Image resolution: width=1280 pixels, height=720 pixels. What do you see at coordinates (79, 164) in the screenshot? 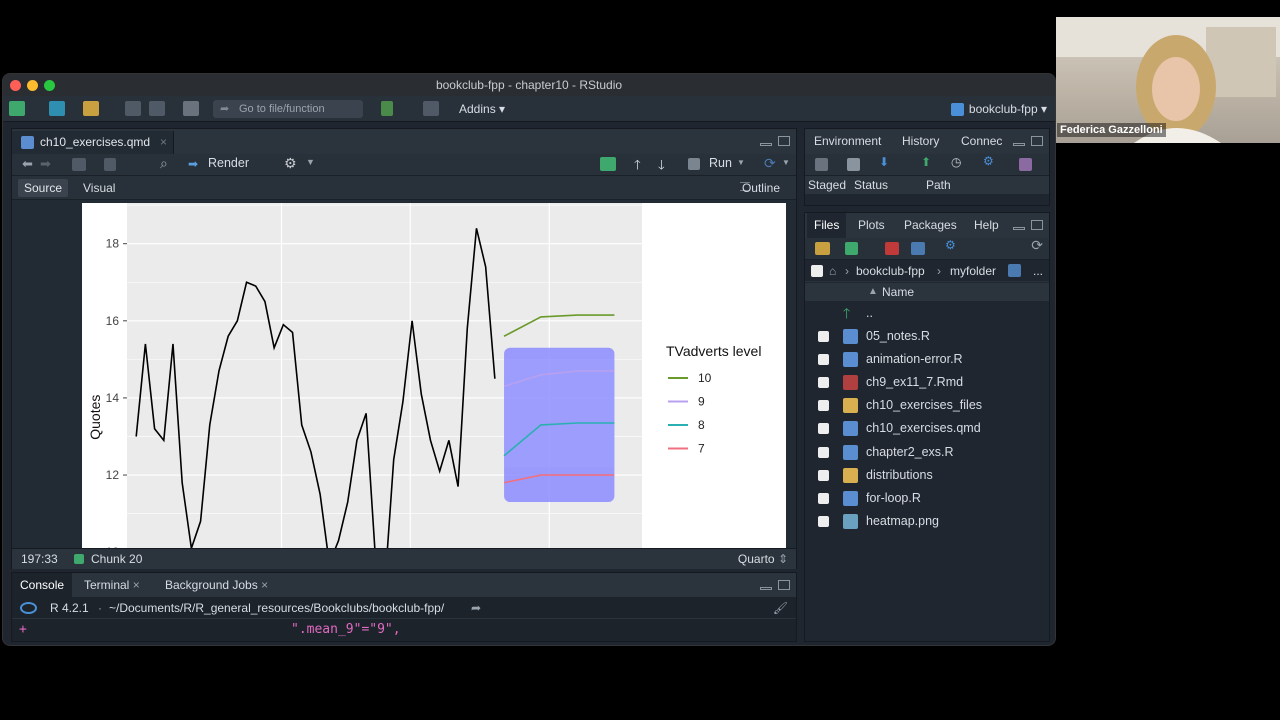
I see `show-in-window-icon` at bounding box center [79, 164].